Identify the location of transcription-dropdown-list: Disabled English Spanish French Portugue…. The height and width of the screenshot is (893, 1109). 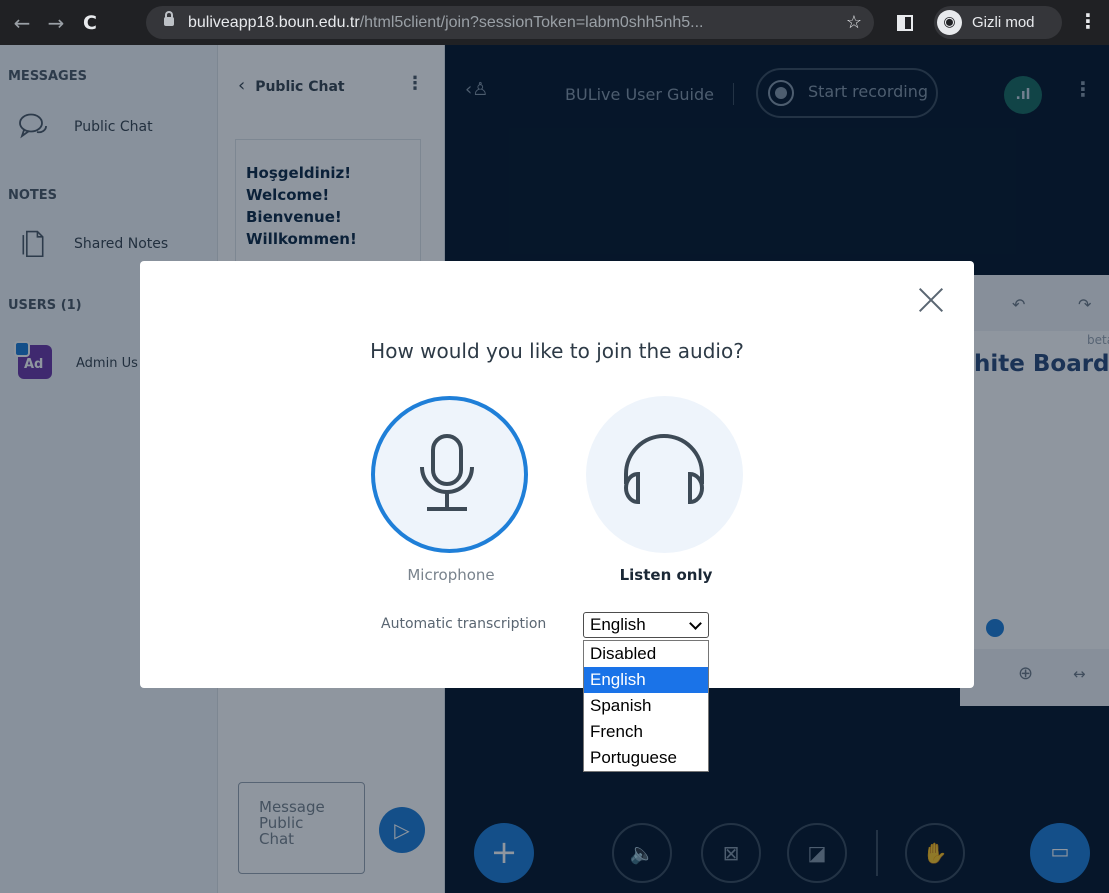
(646, 706).